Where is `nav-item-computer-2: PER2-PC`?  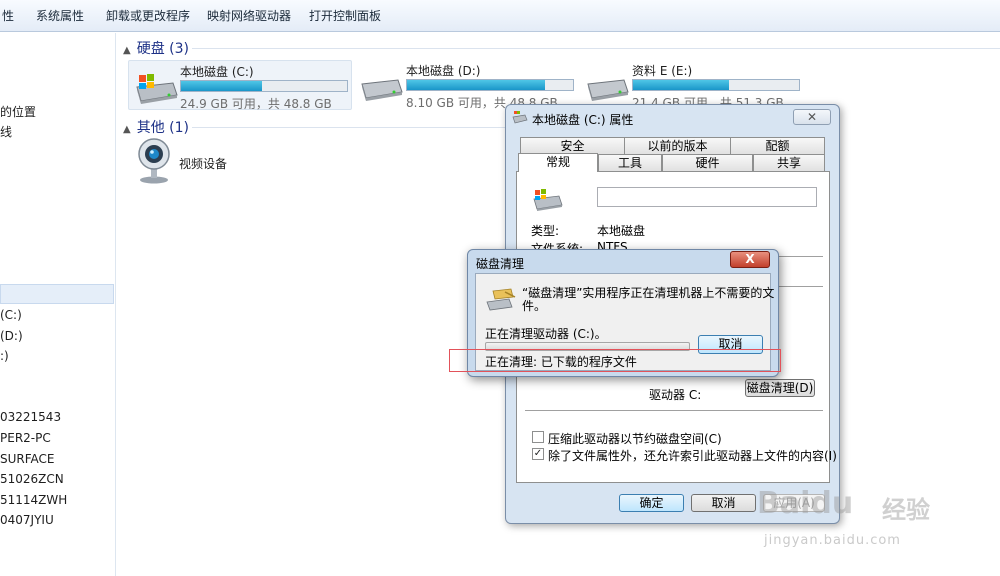
nav-item-computer-2: PER2-PC is located at coordinates (25, 438).